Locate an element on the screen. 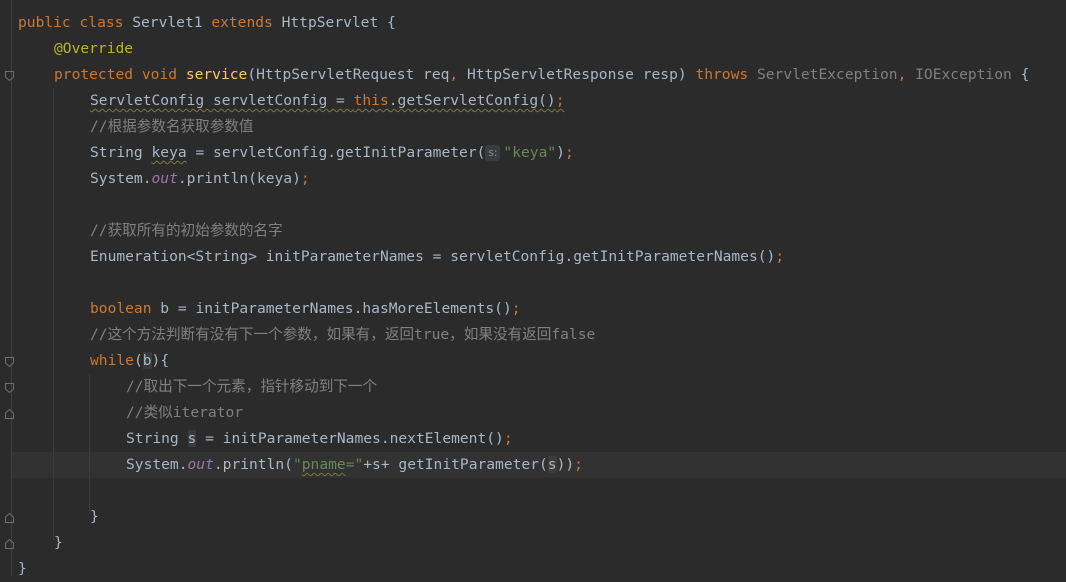  code-token: = initParameterNames.nextElement() is located at coordinates (350, 438).